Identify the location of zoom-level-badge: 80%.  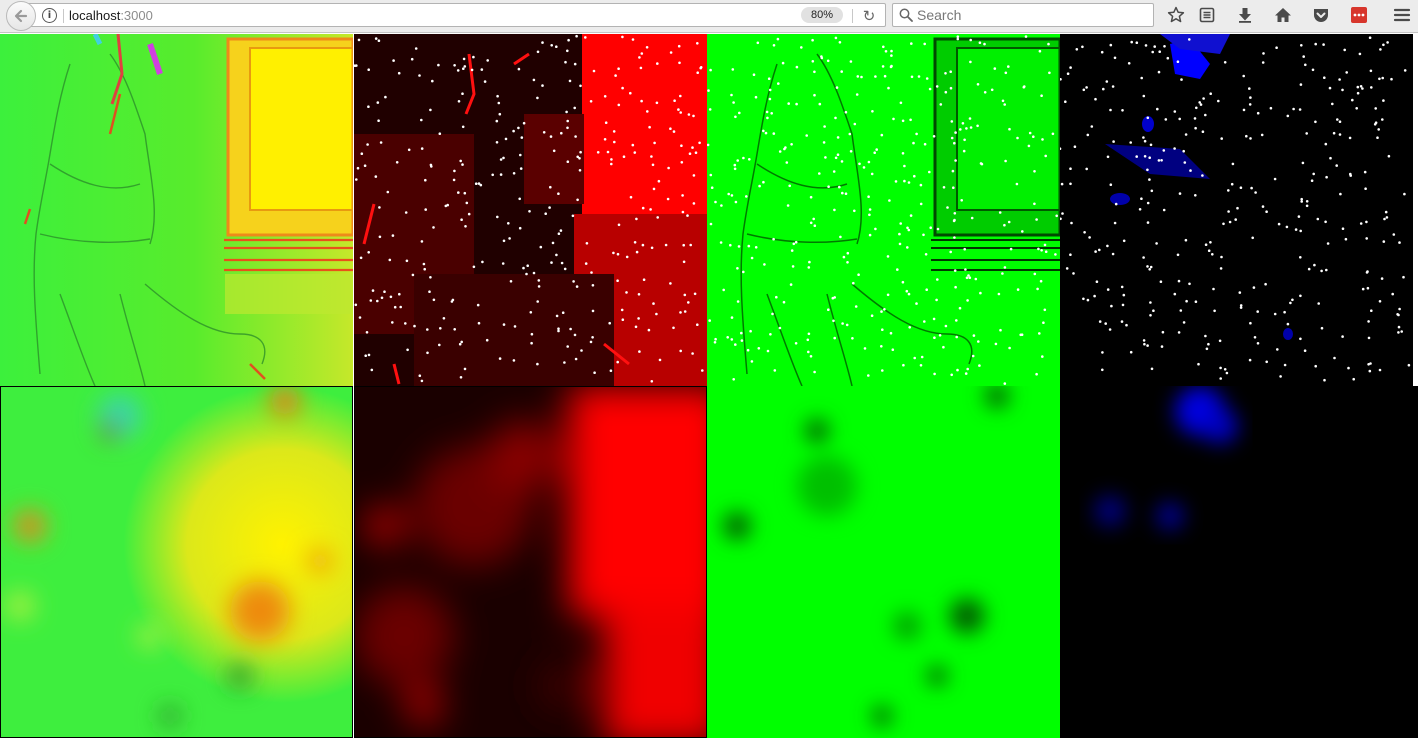
(822, 15).